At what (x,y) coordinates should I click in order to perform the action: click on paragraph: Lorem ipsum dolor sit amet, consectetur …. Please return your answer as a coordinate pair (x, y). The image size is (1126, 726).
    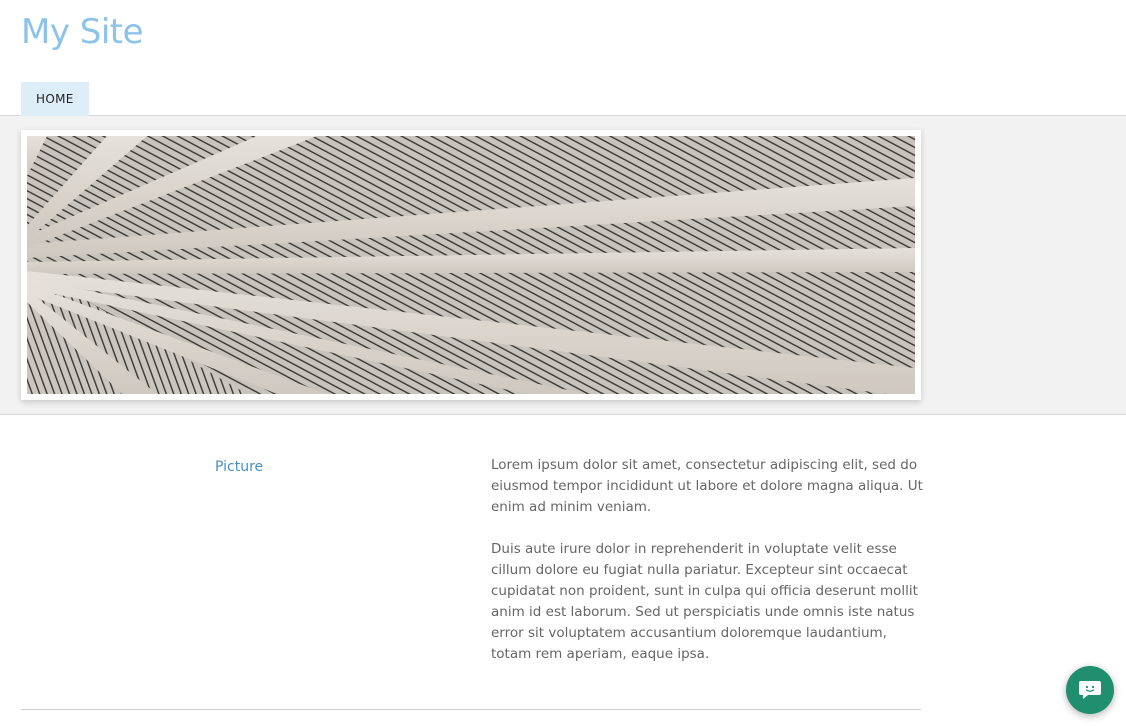
    Looking at the image, I should click on (707, 486).